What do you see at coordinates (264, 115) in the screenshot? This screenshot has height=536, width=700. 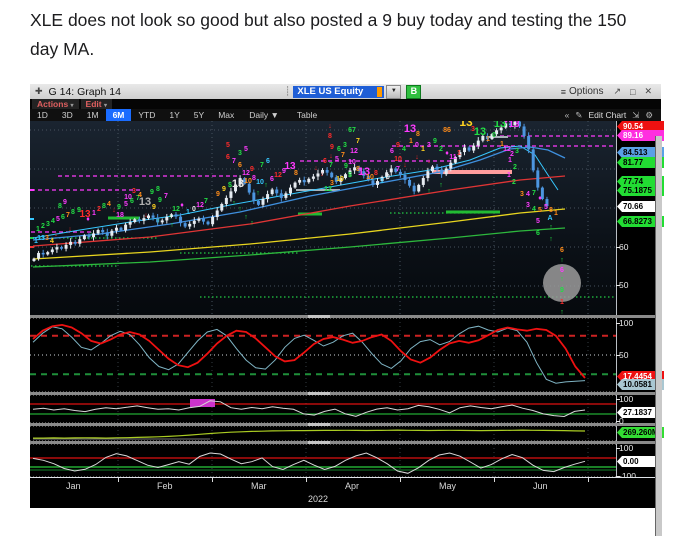 I see `frequency-dropdown: Daily ▼` at bounding box center [264, 115].